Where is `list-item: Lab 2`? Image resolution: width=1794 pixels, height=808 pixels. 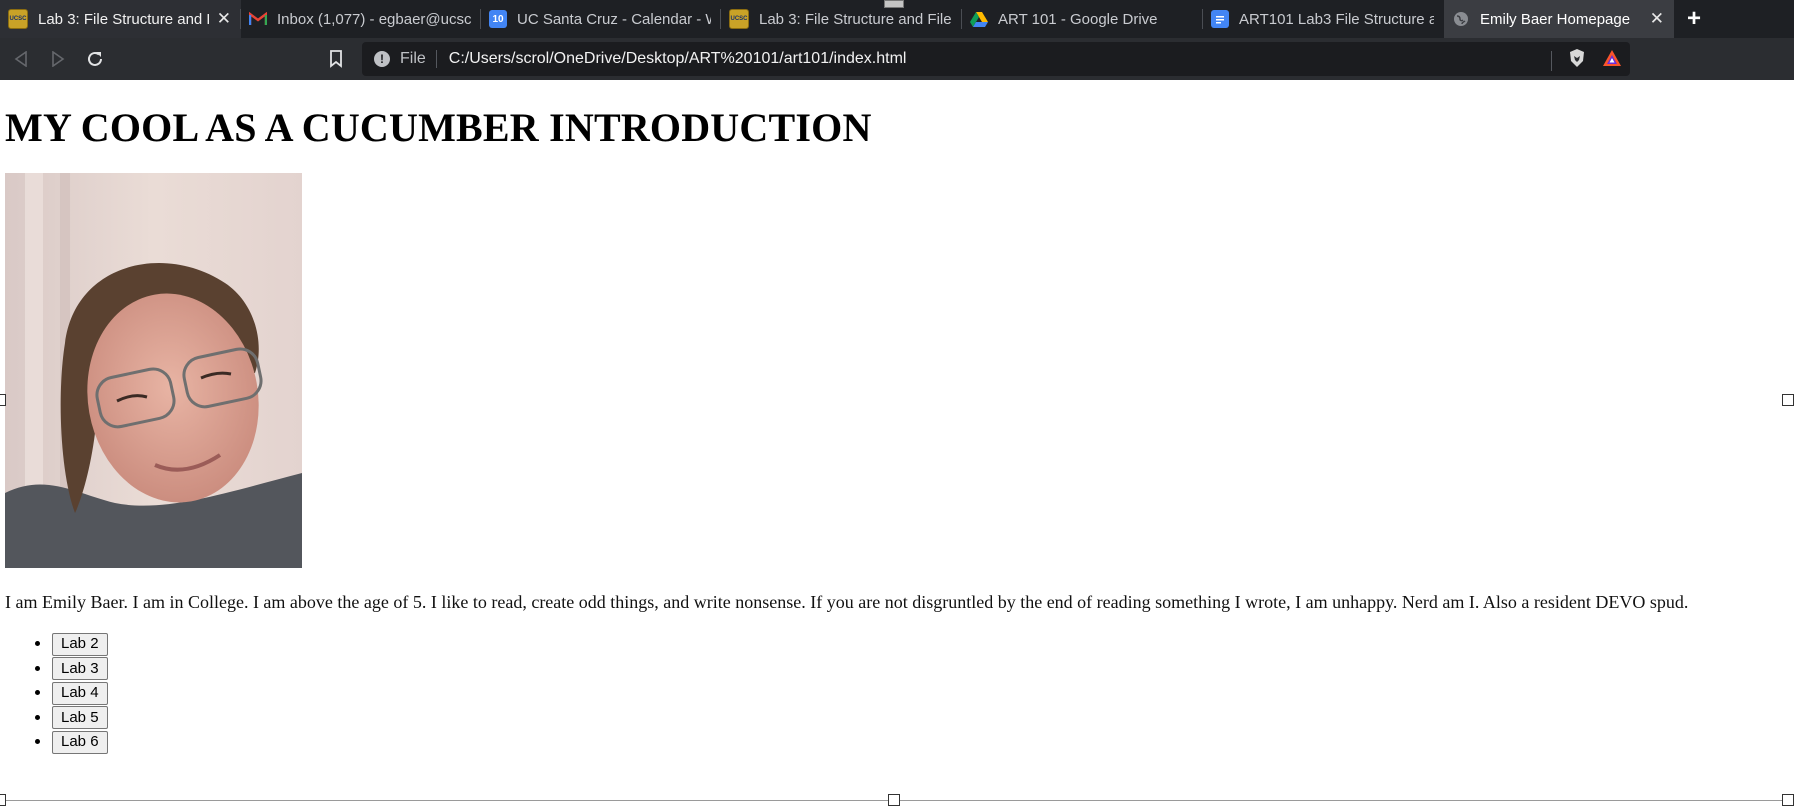
list-item: Lab 2 is located at coordinates (80, 643).